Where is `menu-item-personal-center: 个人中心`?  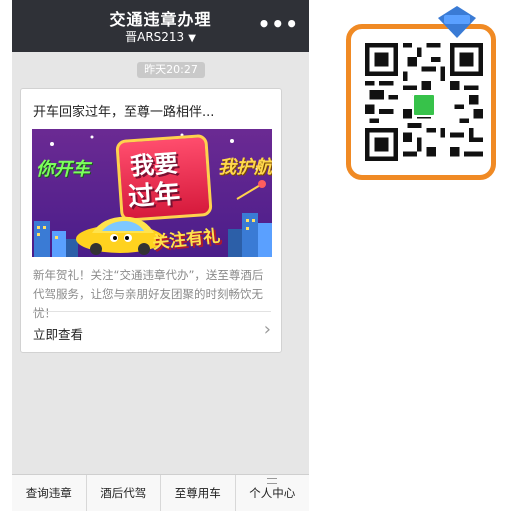 menu-item-personal-center: 个人中心 is located at coordinates (272, 493).